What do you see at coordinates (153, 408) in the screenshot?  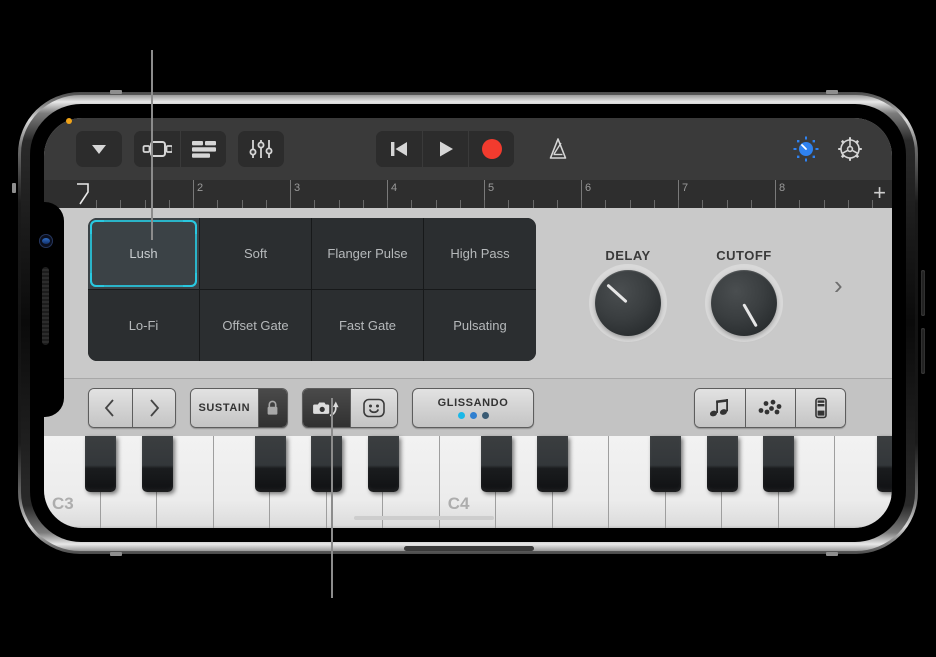 I see `octave-up-button` at bounding box center [153, 408].